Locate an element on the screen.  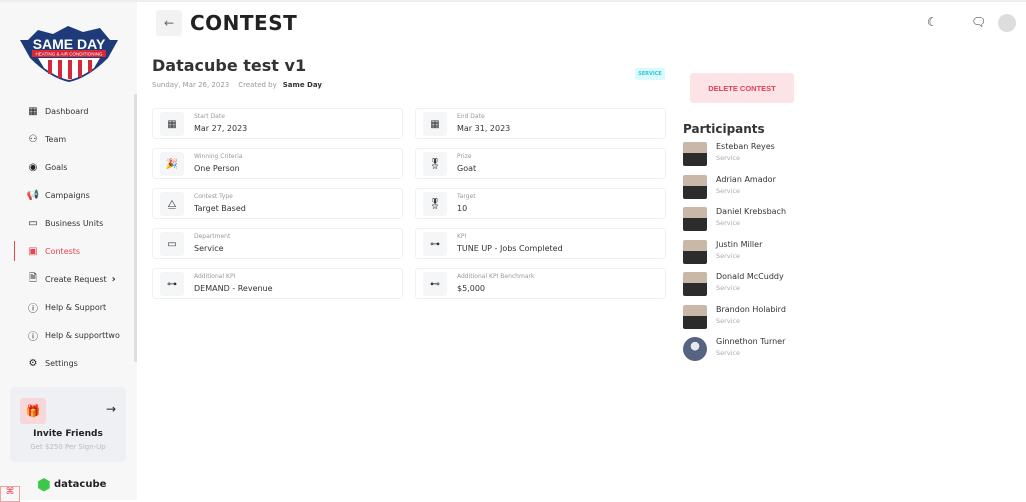
participant-item: Brandon Holabird Service is located at coordinates (753, 317).